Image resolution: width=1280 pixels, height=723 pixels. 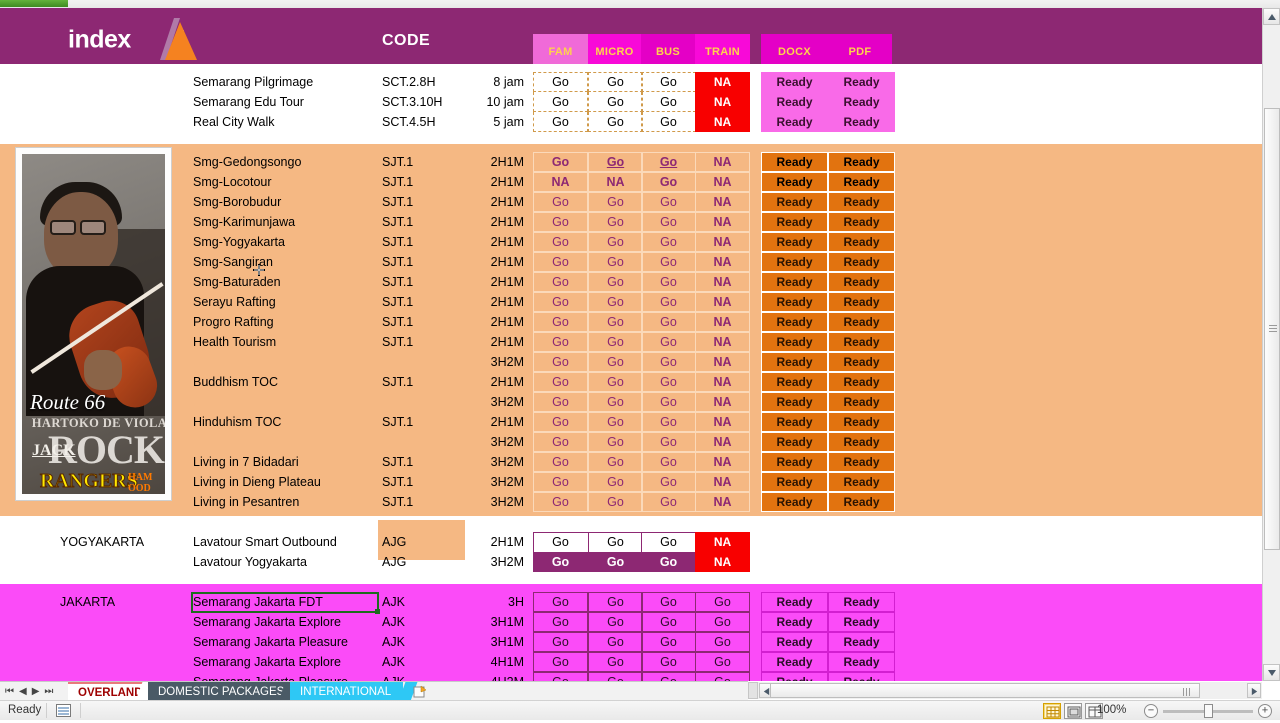 I want to click on next-sheet-icon: ▶, so click(x=36, y=691).